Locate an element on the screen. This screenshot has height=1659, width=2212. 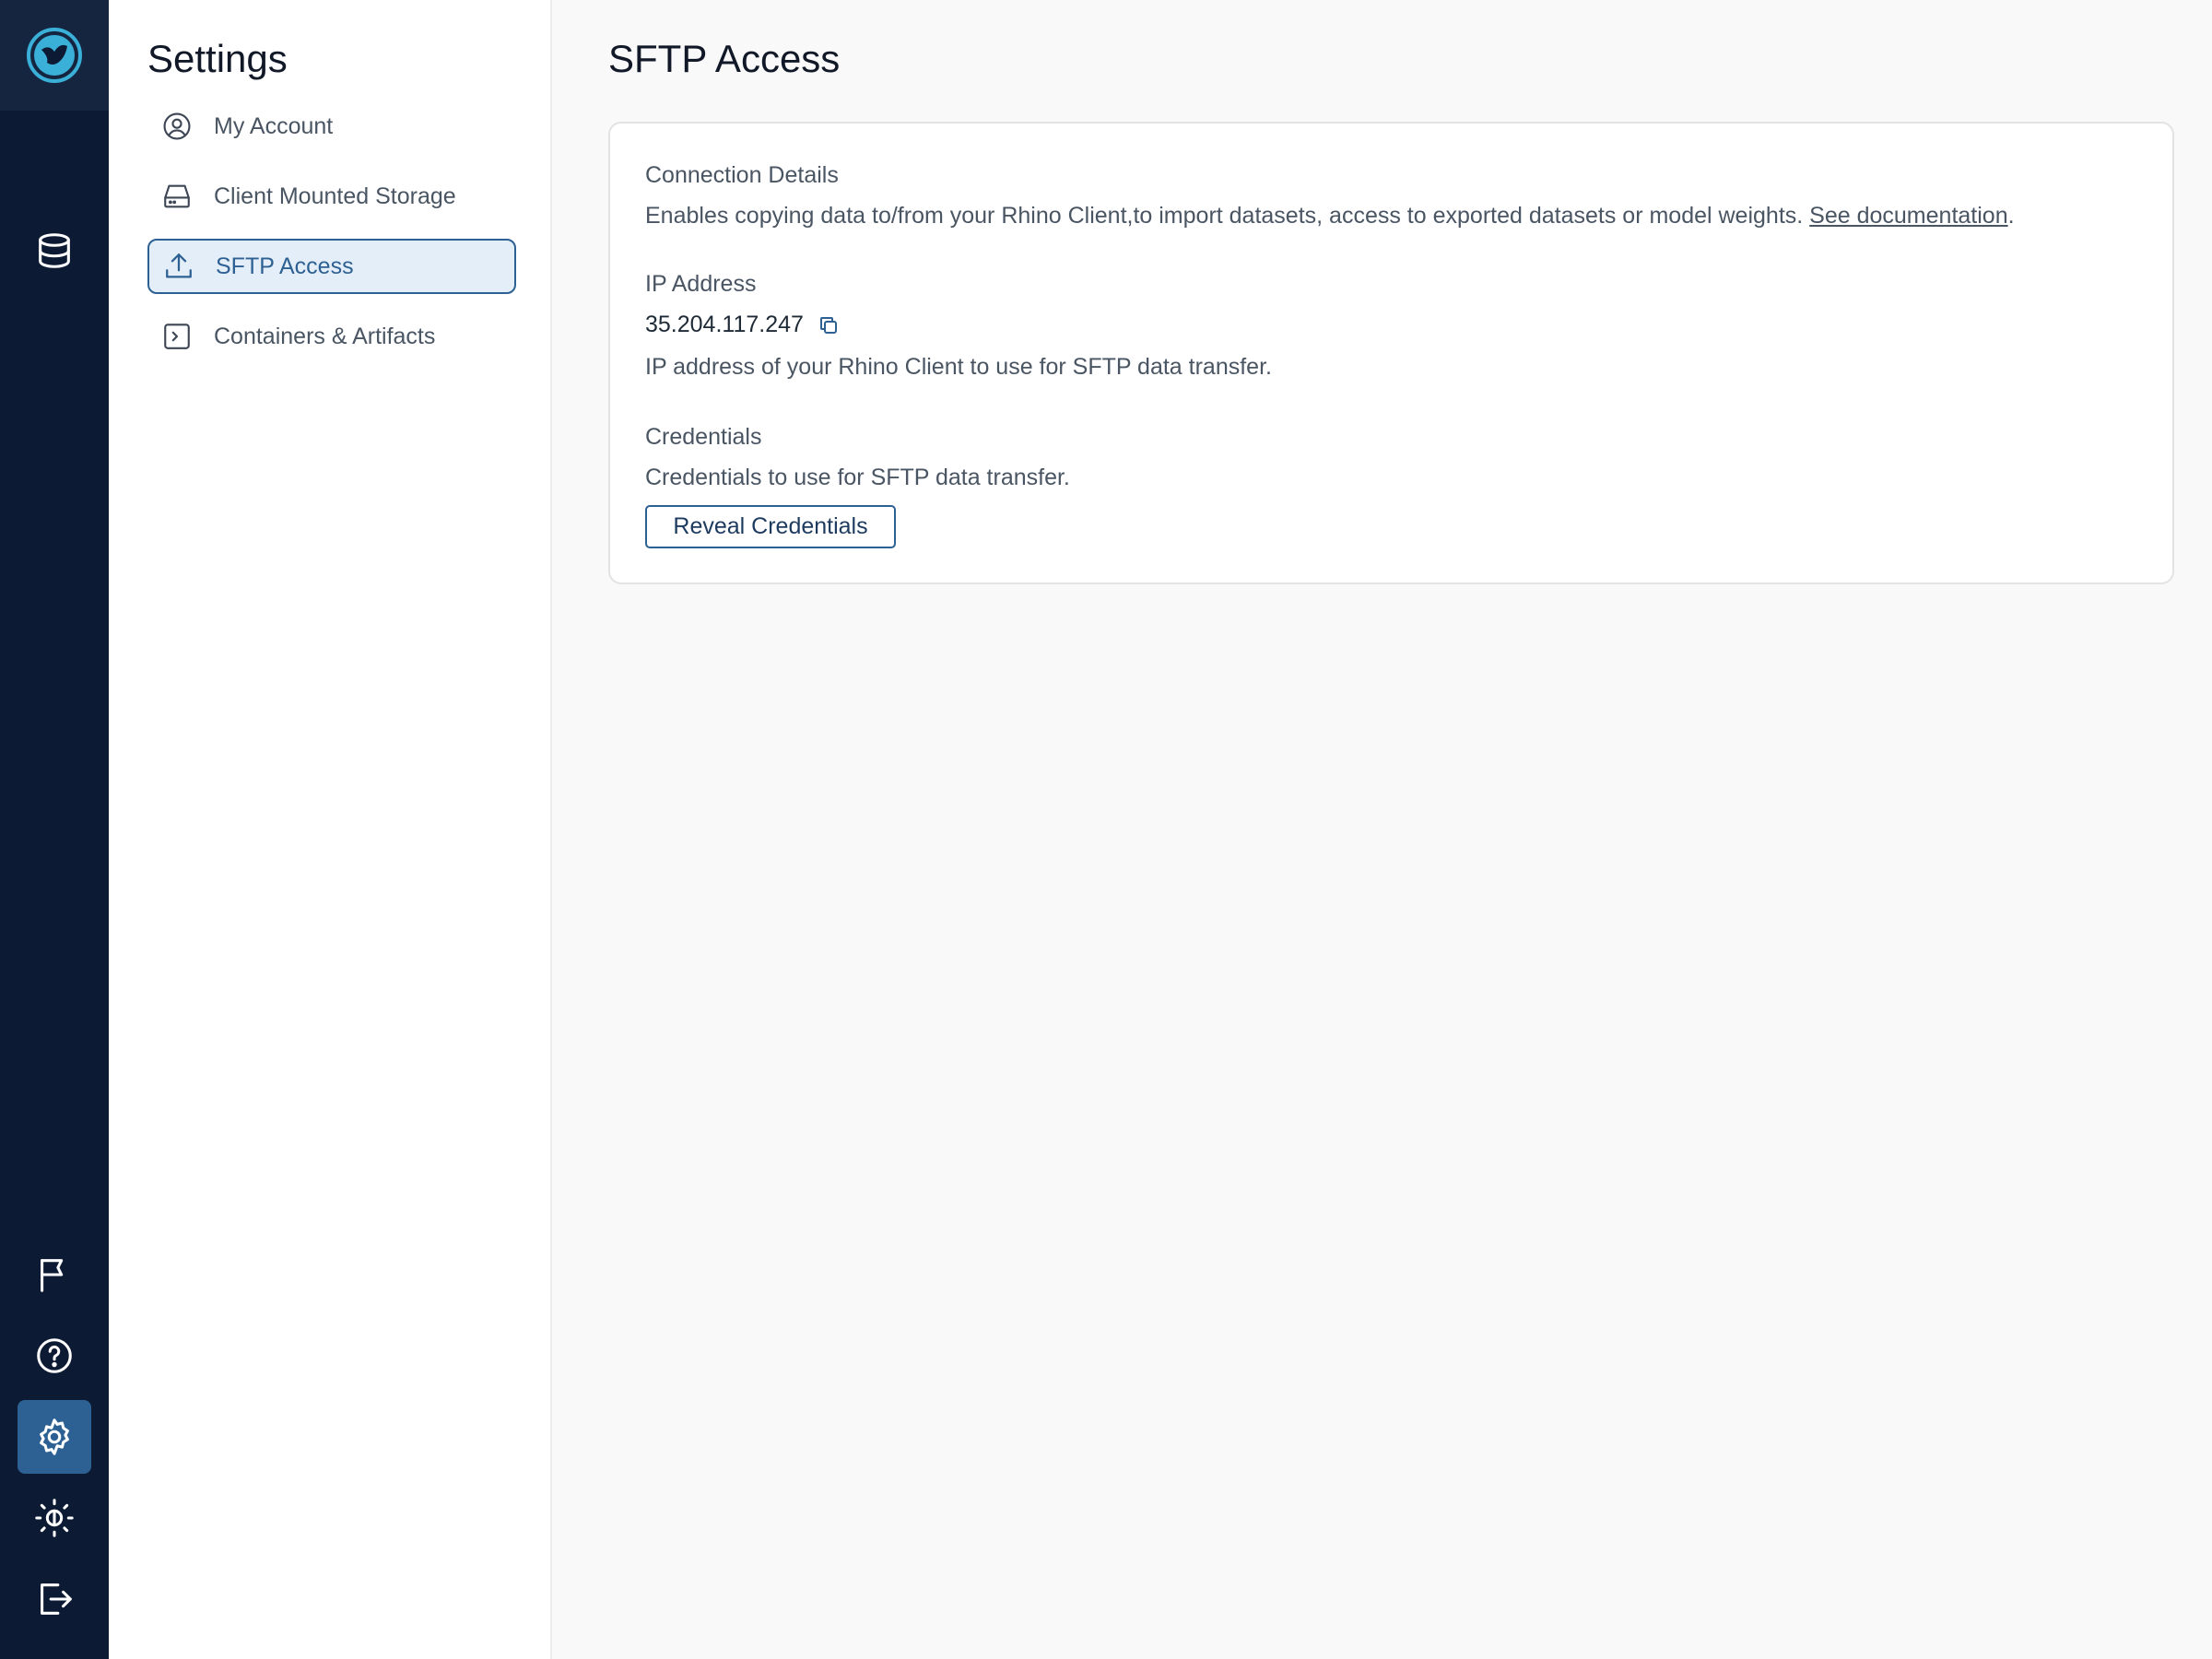
logout-icon is located at coordinates (56, 1599).